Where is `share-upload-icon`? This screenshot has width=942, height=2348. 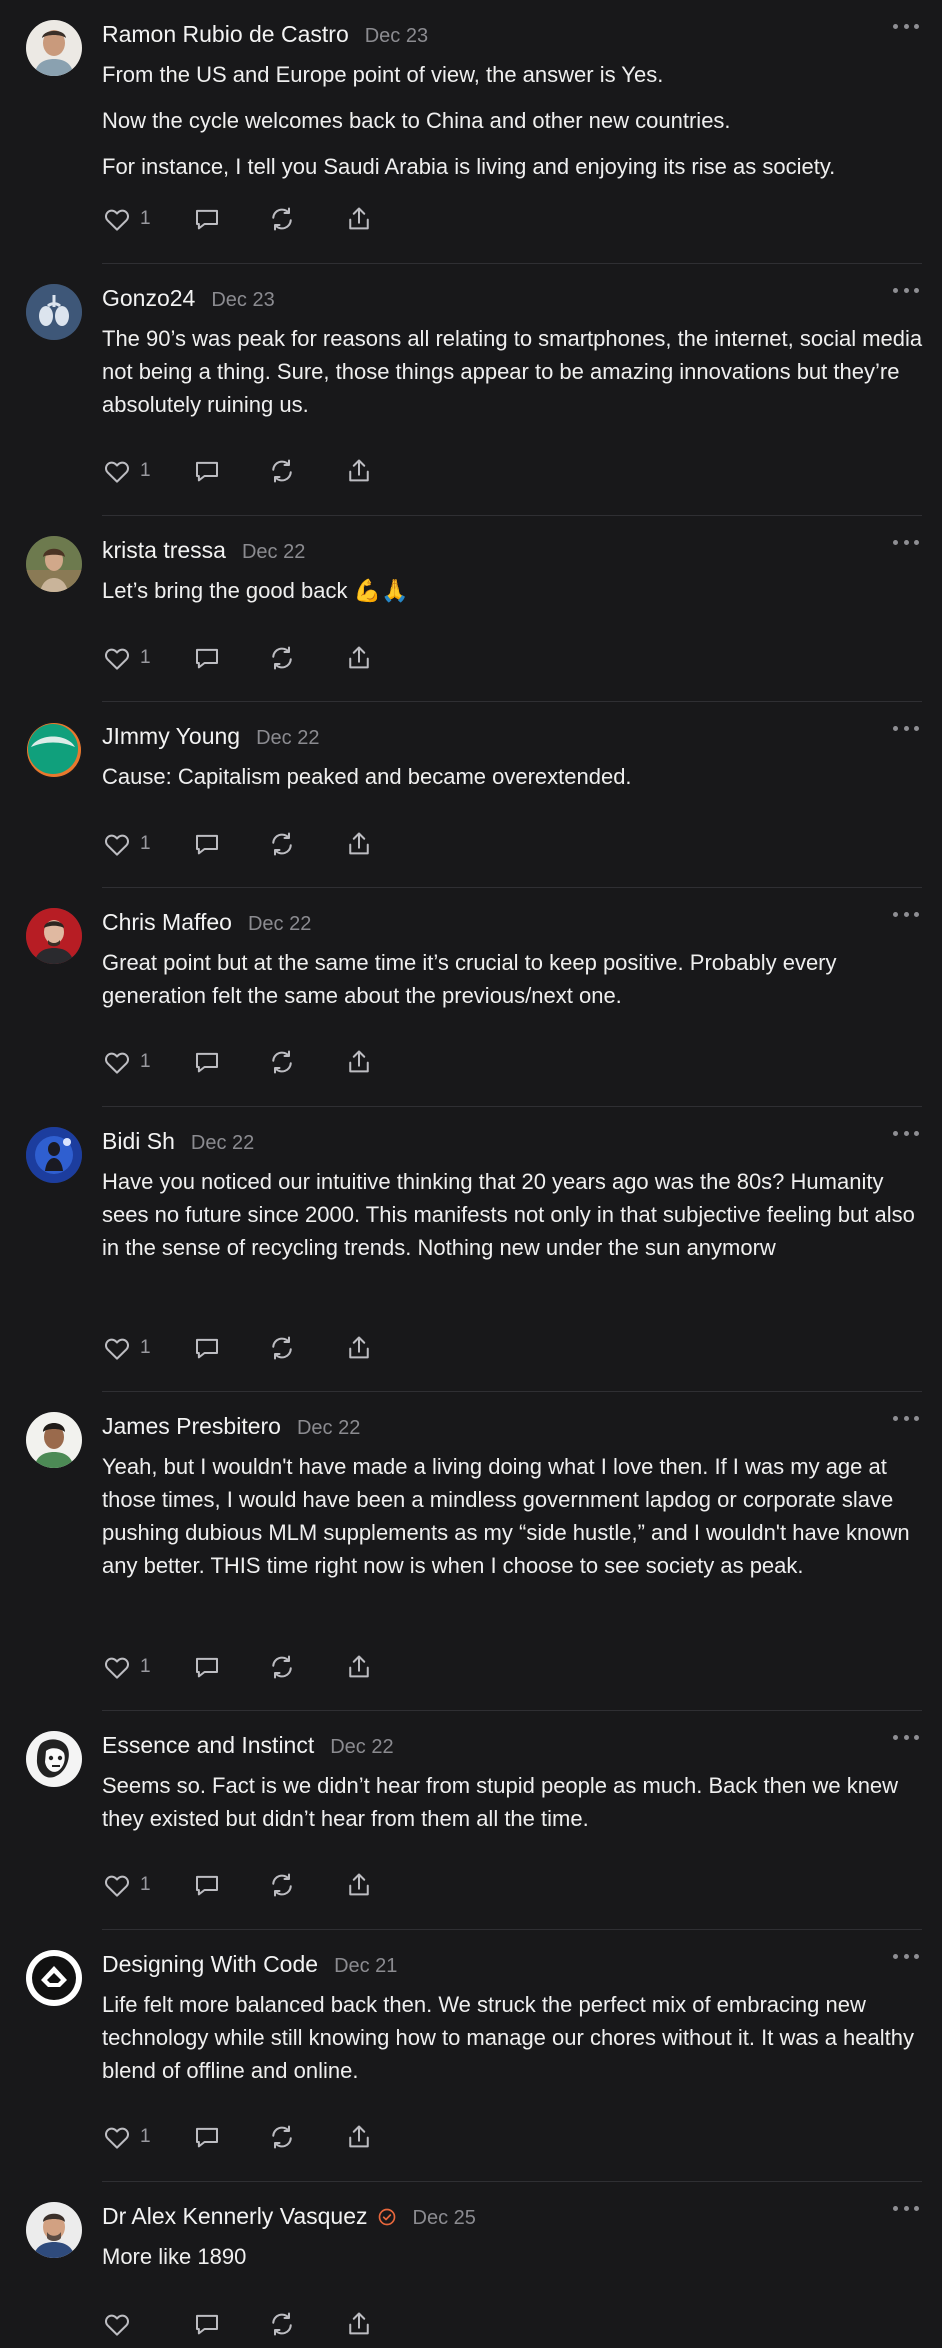 share-upload-icon is located at coordinates (359, 844).